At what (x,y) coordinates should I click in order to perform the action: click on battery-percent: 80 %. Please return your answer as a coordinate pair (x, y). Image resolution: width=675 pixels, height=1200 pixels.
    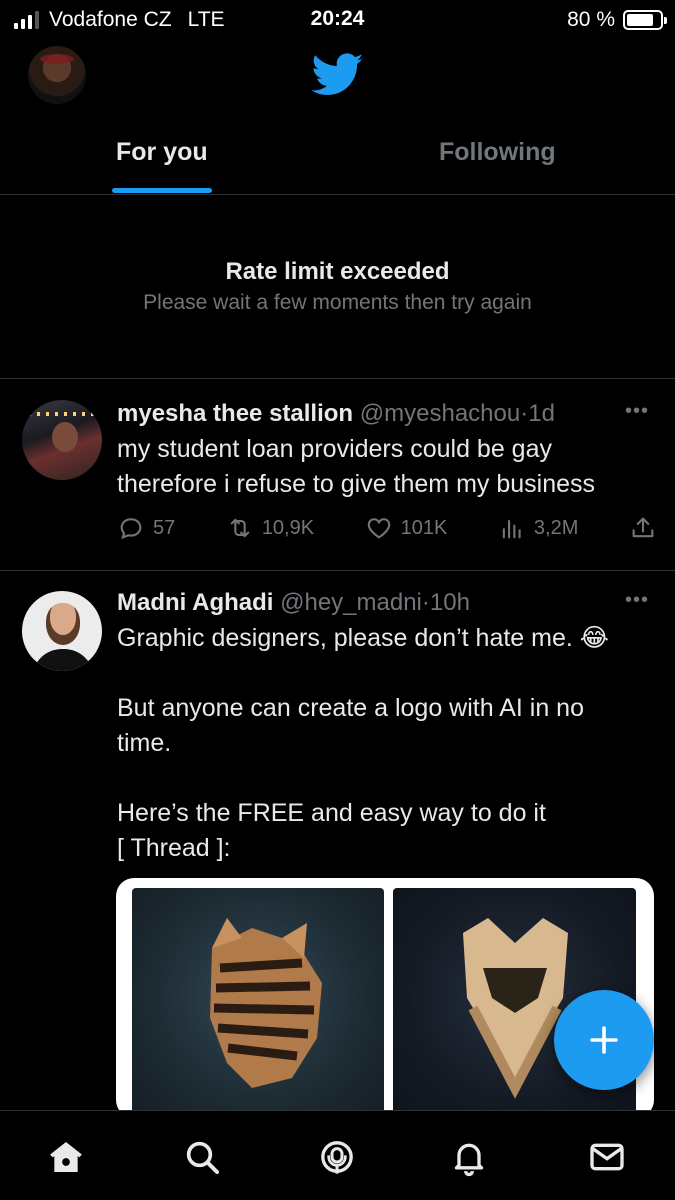
    Looking at the image, I should click on (591, 19).